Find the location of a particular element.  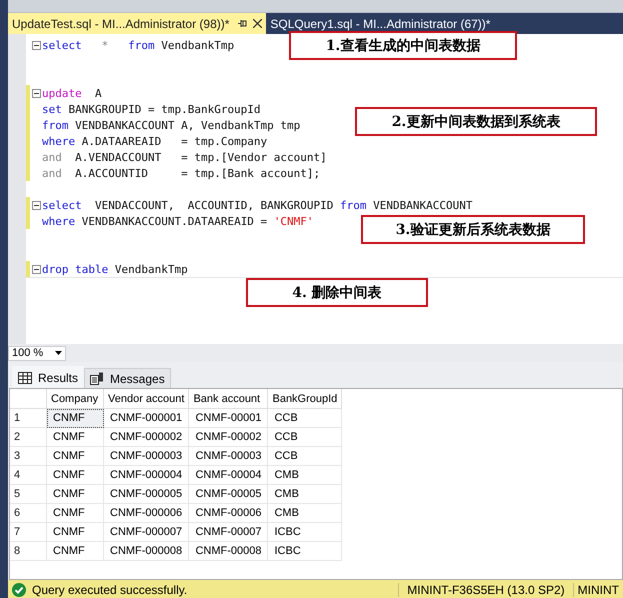

column-header: BankGroupId is located at coordinates (305, 398).